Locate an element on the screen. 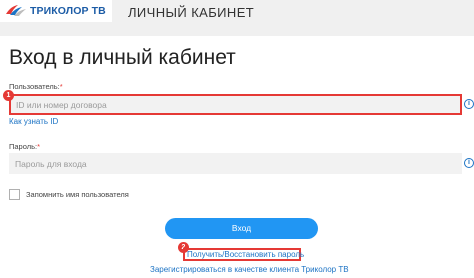  tricolor-logo-icon is located at coordinates (16, 11).